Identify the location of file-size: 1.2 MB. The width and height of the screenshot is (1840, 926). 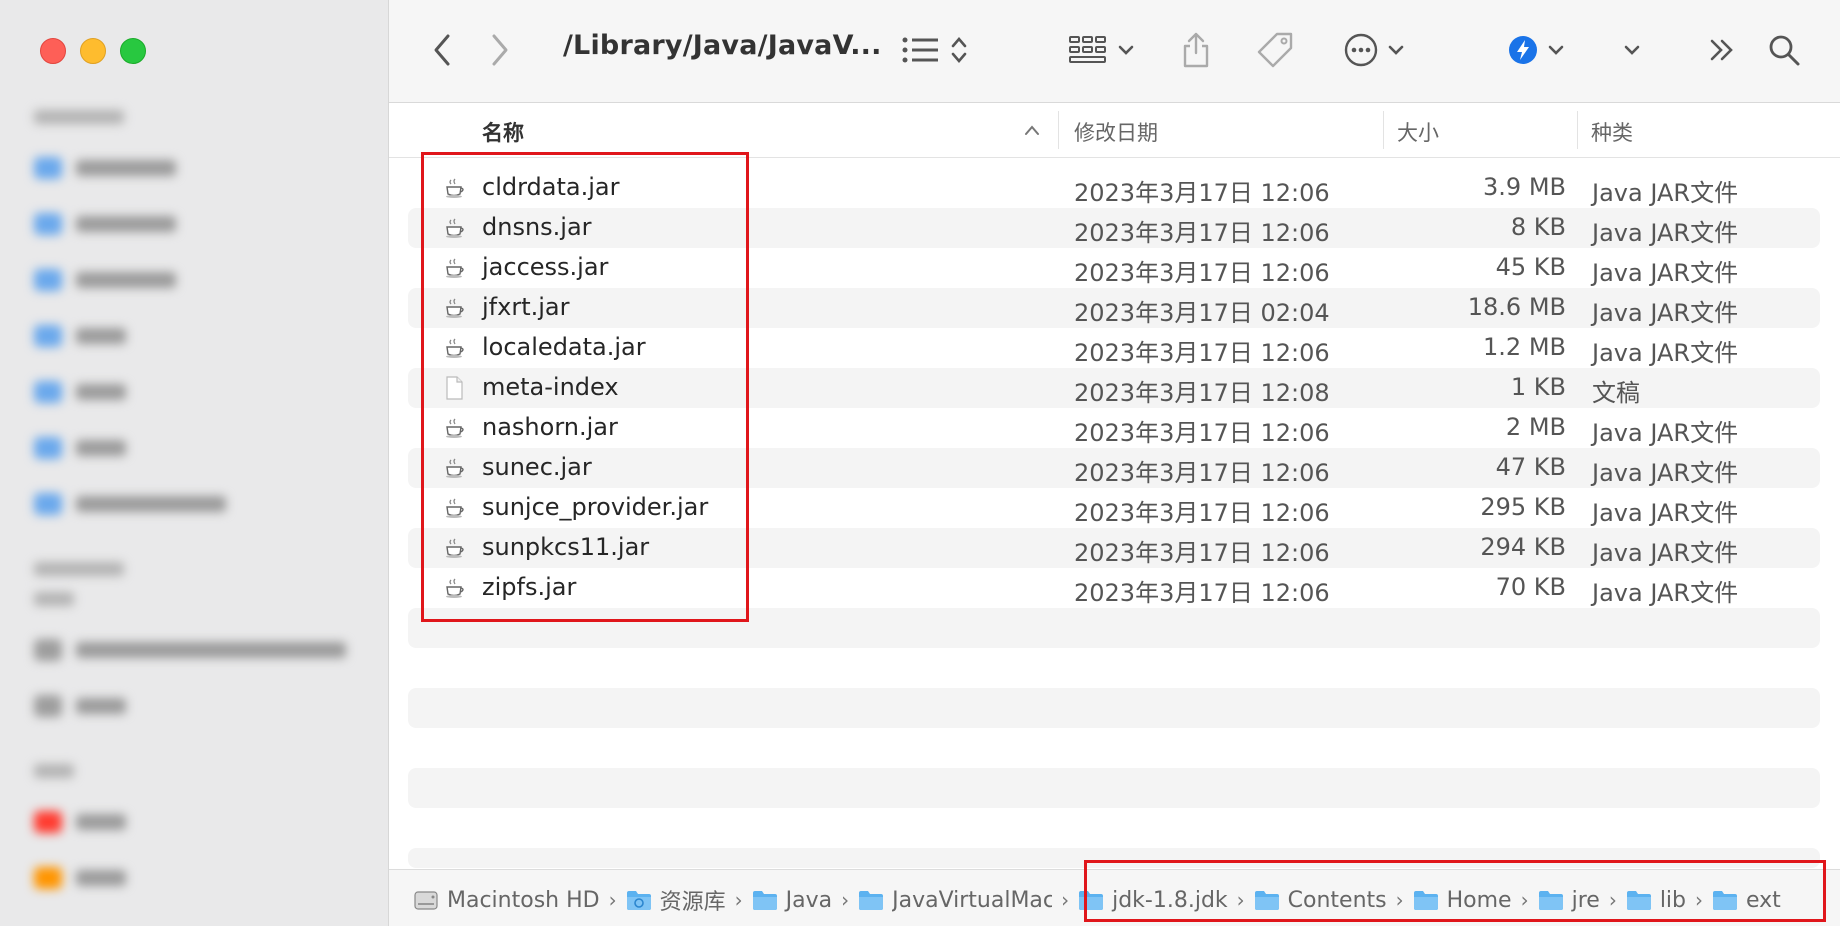
(1524, 347).